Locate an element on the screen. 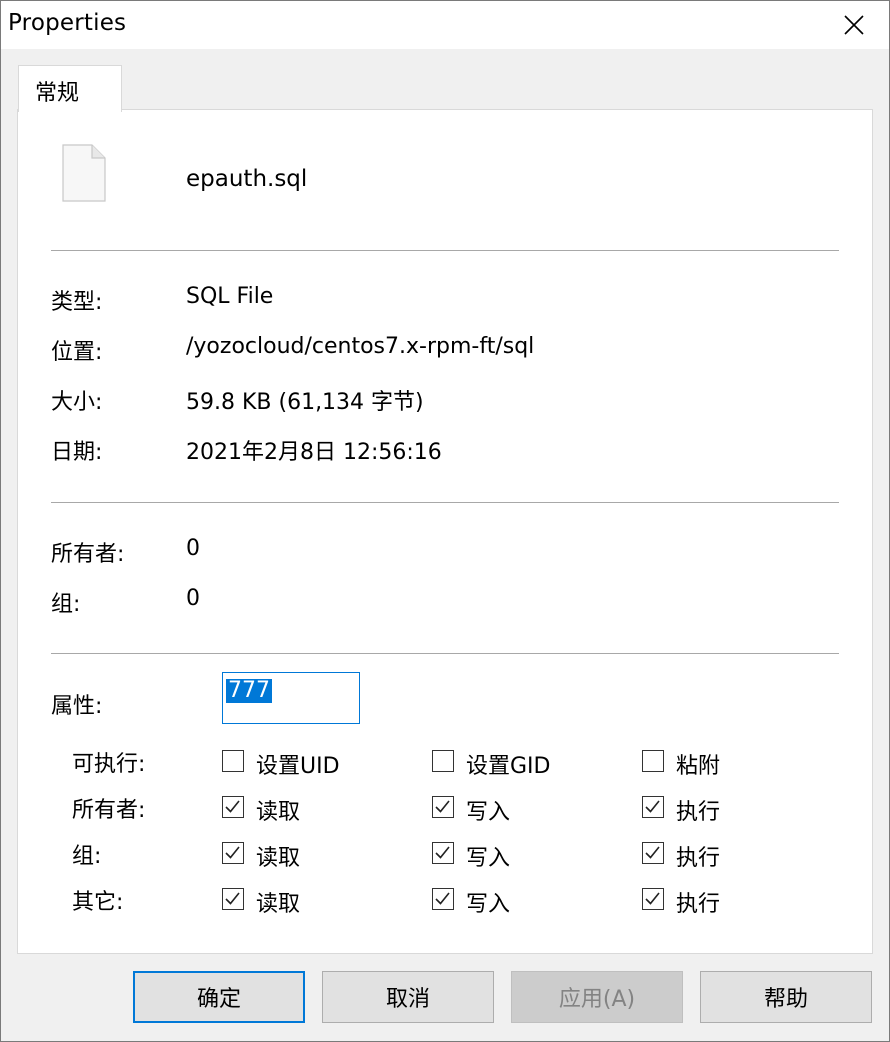 This screenshot has width=890, height=1042. date-value: 2021年2月8日 12:56:16 is located at coordinates (314, 452).